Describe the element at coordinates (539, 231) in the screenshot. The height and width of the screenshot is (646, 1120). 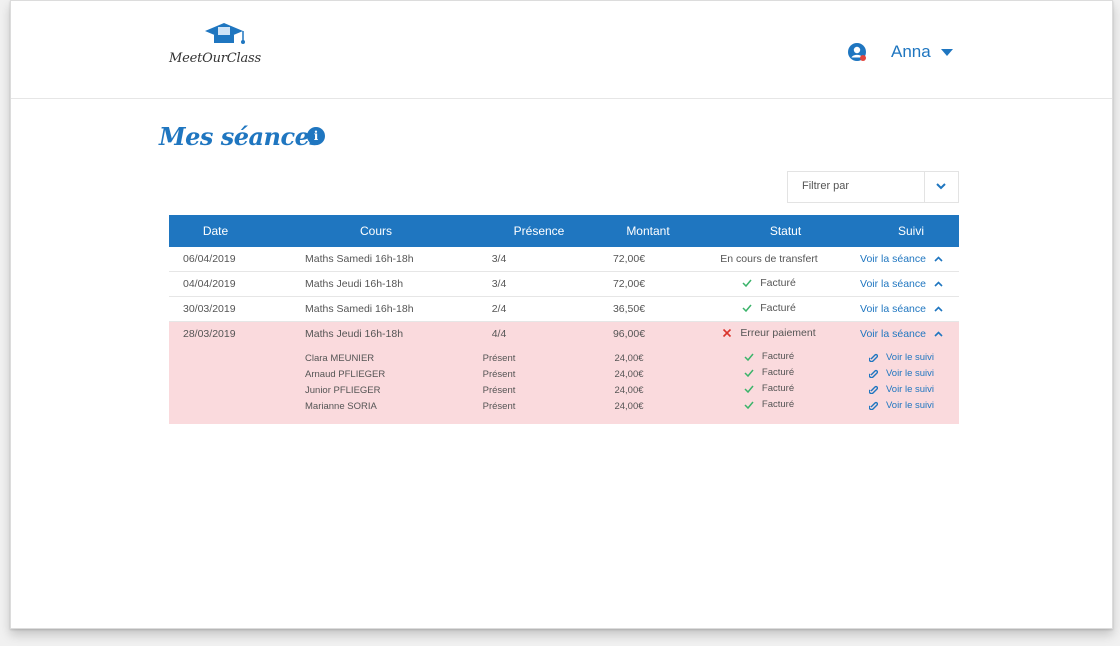
I see `header-presence: Présence` at that location.